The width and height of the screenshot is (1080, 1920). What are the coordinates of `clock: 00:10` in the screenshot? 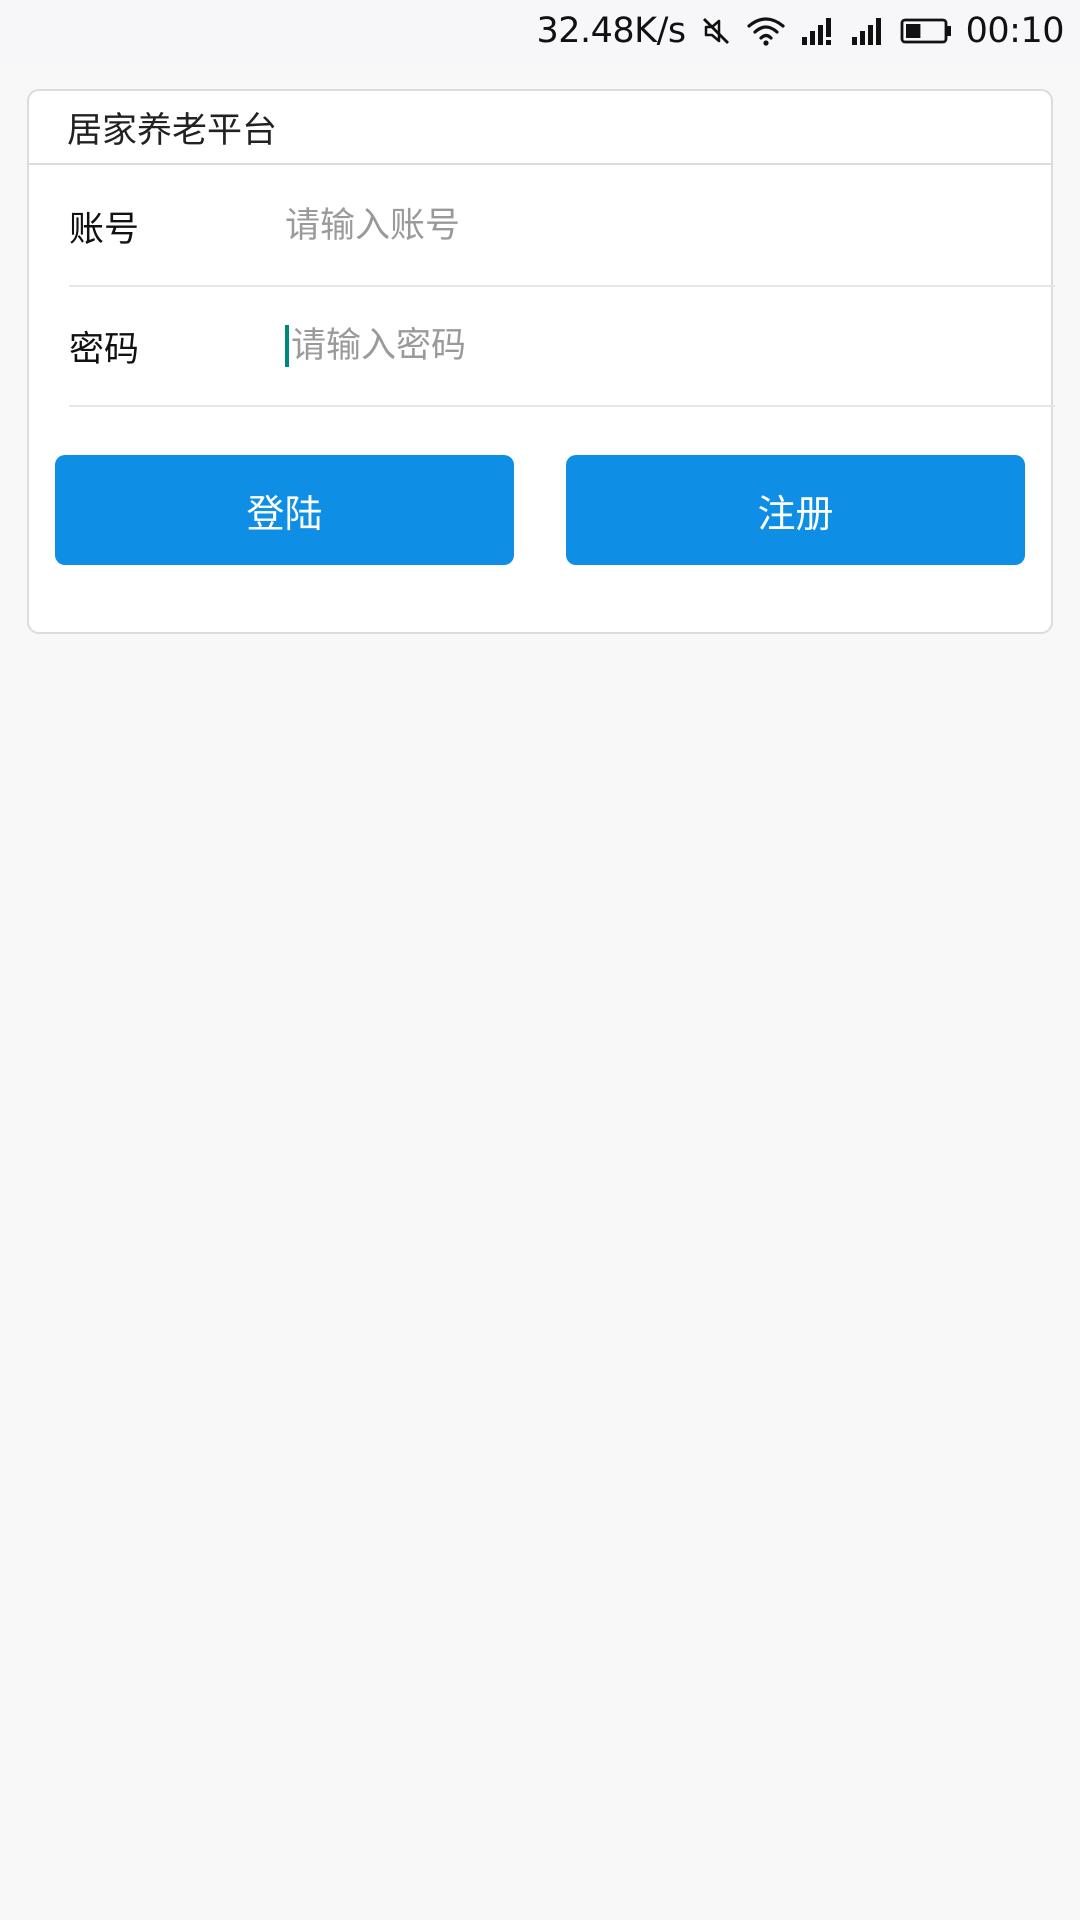 It's located at (1015, 31).